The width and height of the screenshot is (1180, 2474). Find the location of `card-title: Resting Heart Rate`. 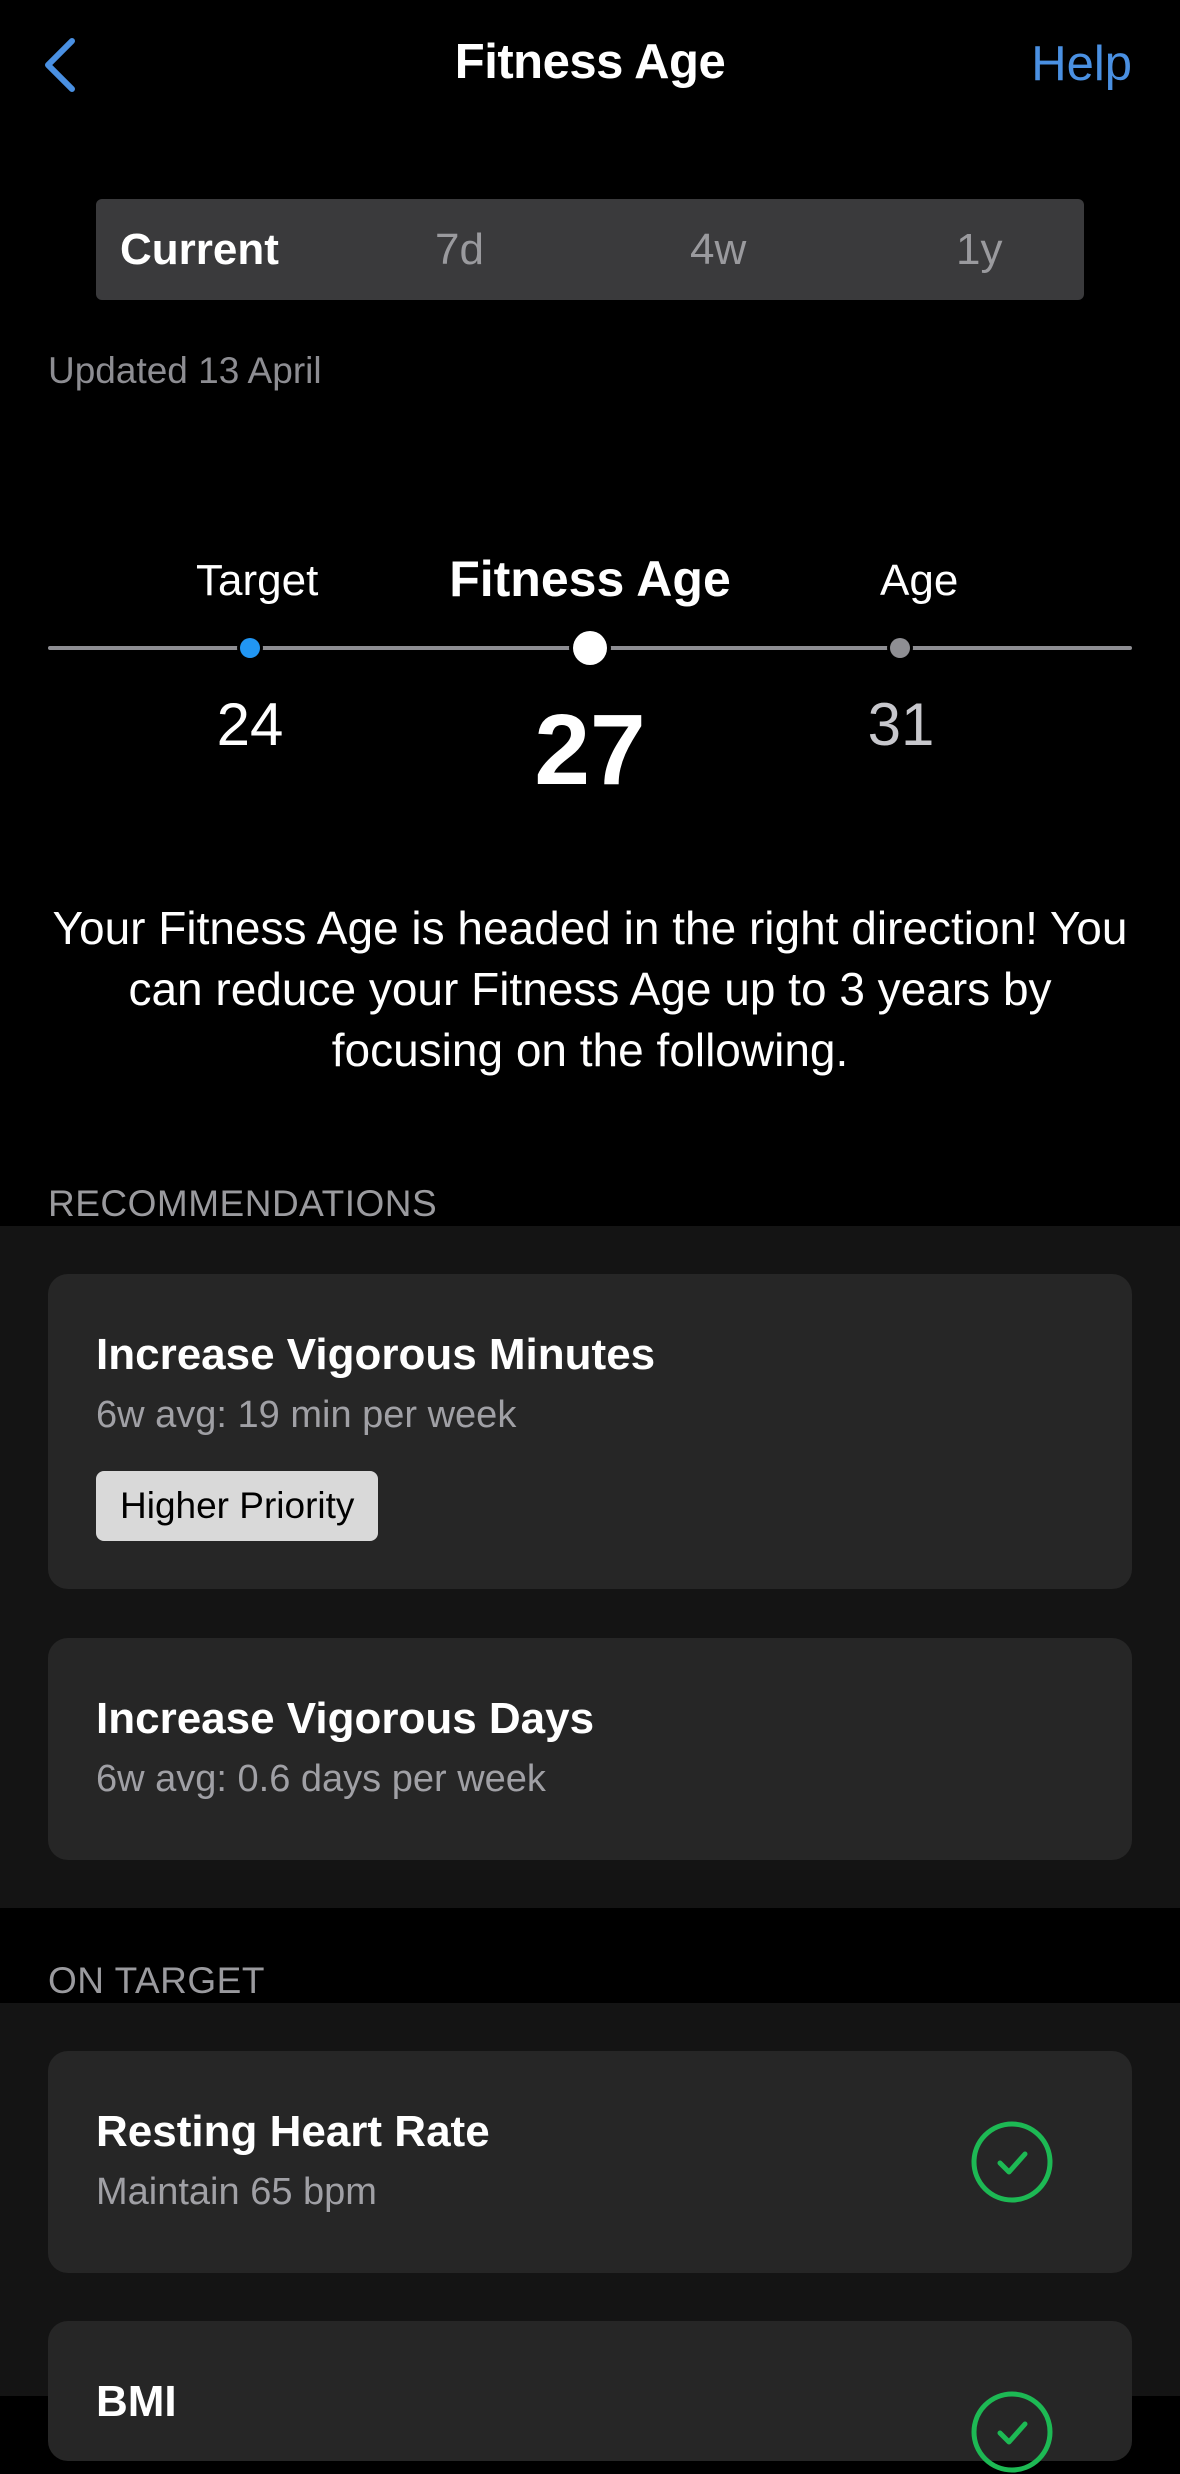

card-title: Resting Heart Rate is located at coordinates (293, 2131).